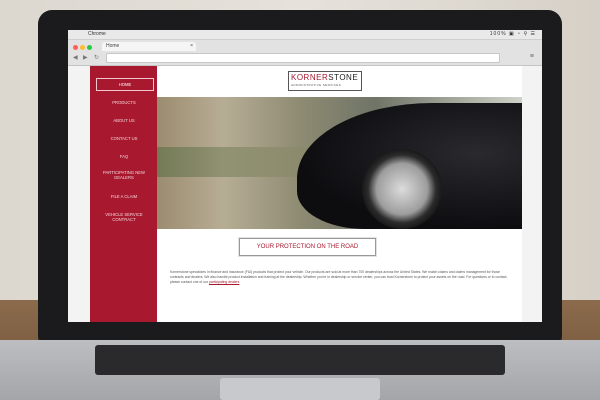 Image resolution: width=600 pixels, height=400 pixels. I want to click on browser-chrome: Home × ◀ ▶ ↻ ≡, so click(305, 53).